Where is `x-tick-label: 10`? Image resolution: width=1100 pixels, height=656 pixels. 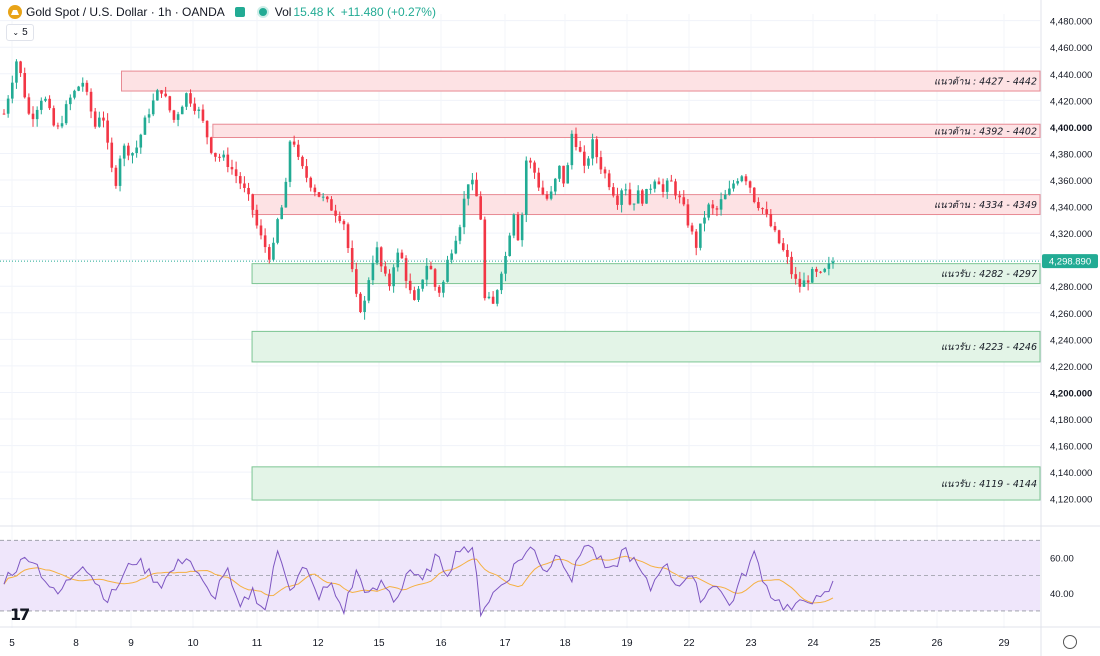 x-tick-label: 10 is located at coordinates (193, 643).